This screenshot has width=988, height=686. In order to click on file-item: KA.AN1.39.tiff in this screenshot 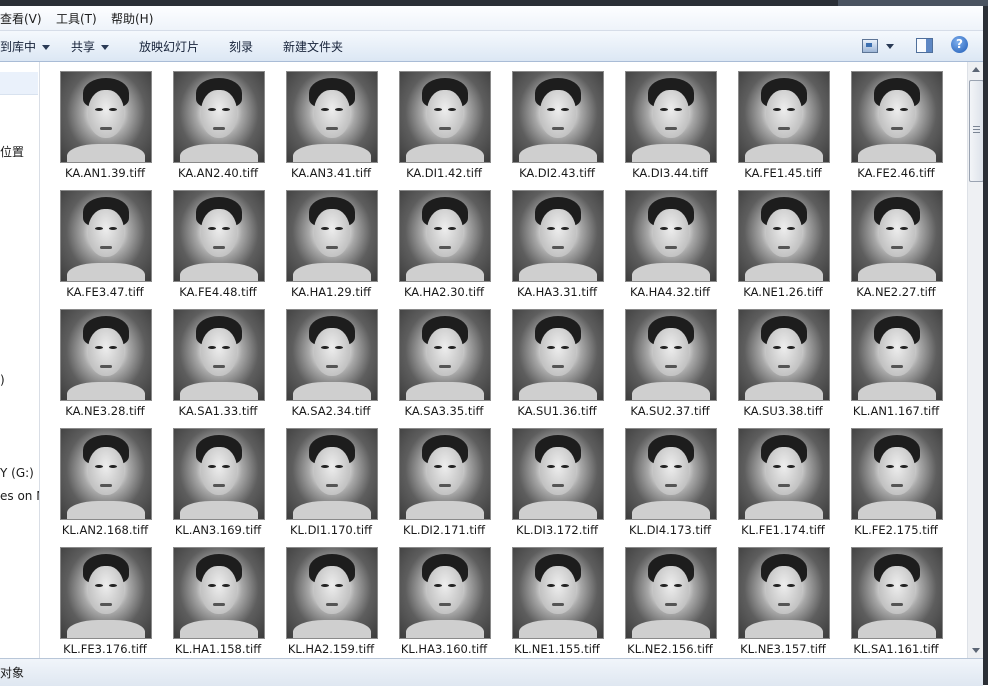, I will do `click(105, 129)`.